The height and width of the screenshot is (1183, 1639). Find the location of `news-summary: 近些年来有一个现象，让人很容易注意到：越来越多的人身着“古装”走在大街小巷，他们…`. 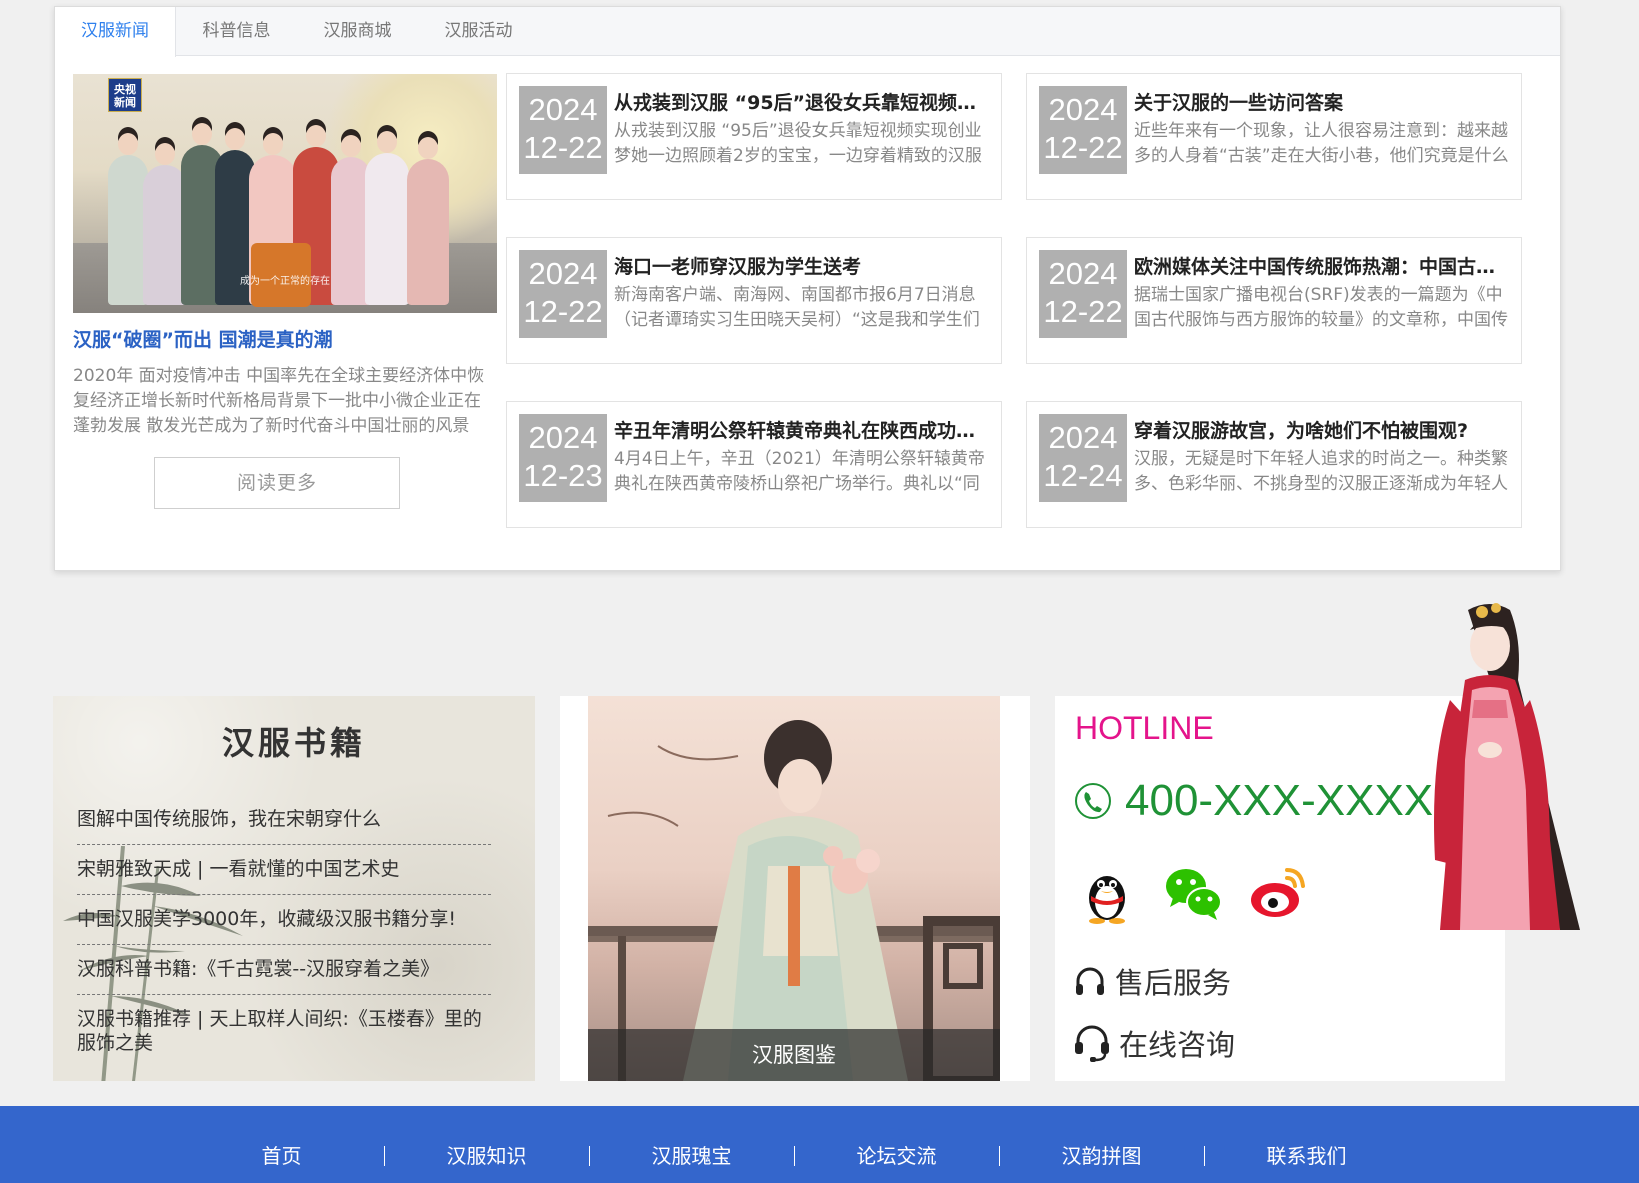

news-summary: 近些年来有一个现象，让人很容易注意到：越来越多的人身着“古装”走在大街小巷，他们… is located at coordinates (1321, 143).